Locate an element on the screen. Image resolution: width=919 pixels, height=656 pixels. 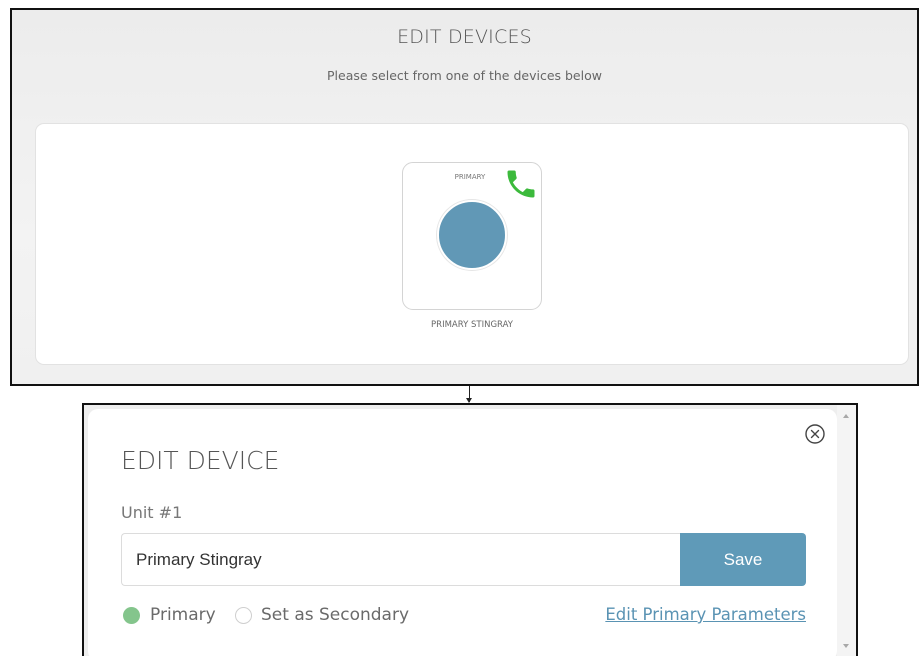
radio-primary is located at coordinates (131, 615).